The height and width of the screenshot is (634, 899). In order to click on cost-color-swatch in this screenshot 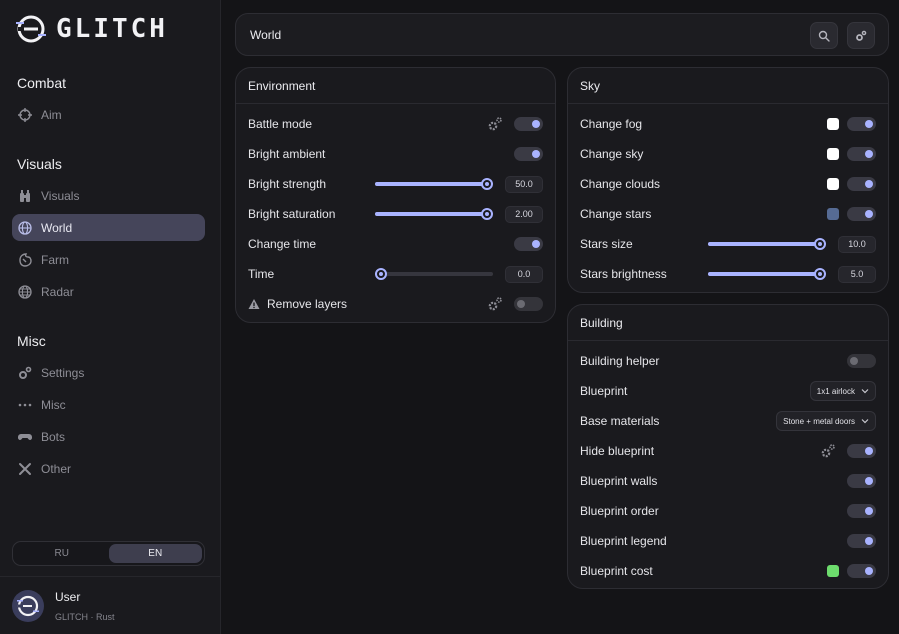, I will do `click(833, 571)`.